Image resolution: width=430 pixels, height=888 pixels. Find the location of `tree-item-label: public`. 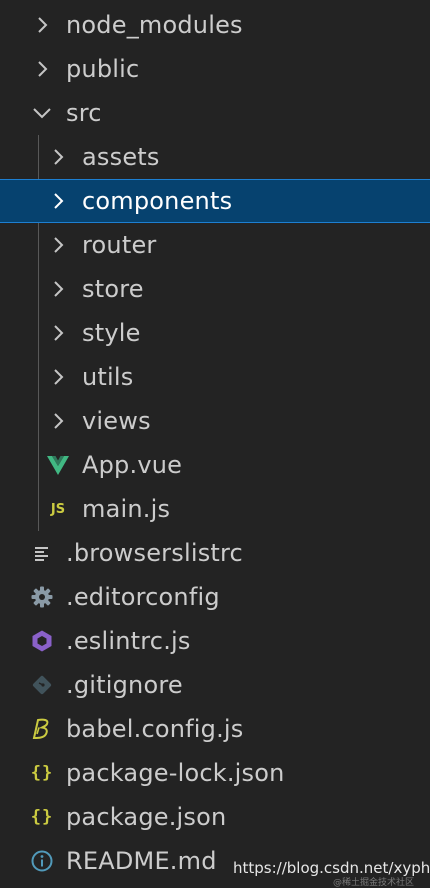

tree-item-label: public is located at coordinates (103, 69).